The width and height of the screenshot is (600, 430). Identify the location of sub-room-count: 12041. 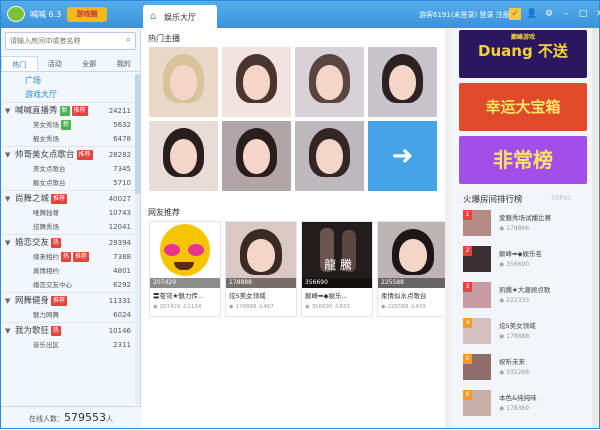
(119, 227).